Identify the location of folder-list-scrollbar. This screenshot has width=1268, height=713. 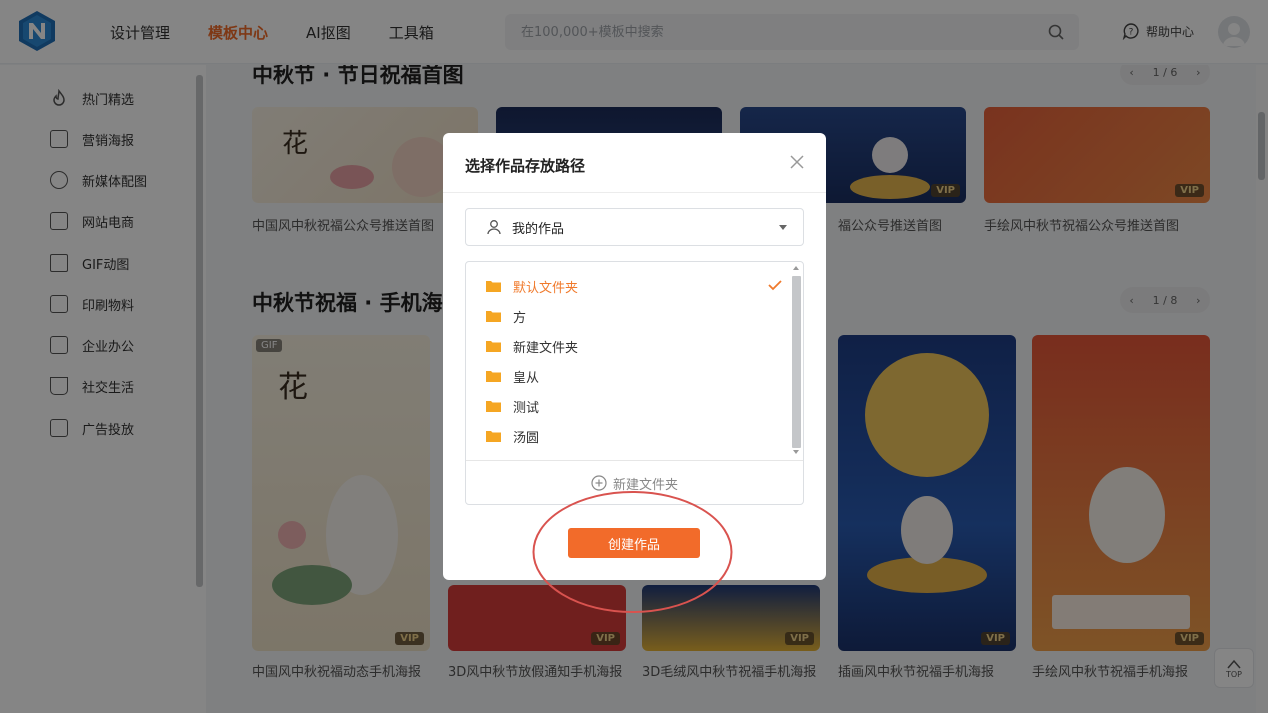
(796, 362).